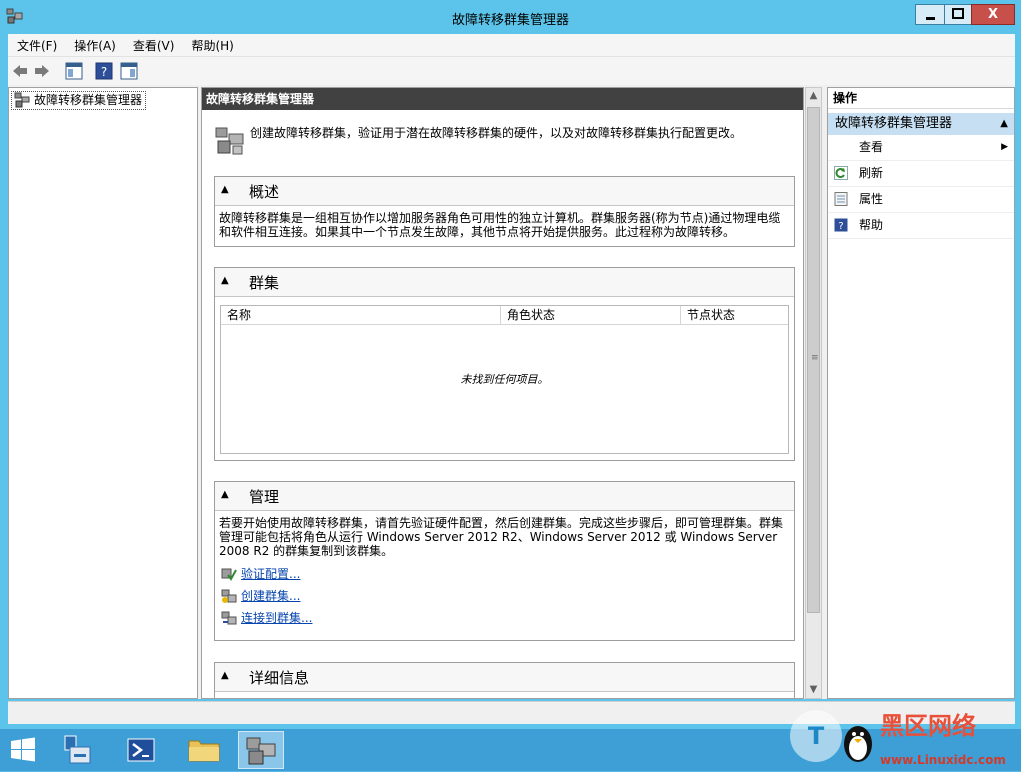 The height and width of the screenshot is (772, 1021). I want to click on windows-logo-icon, so click(23, 749).